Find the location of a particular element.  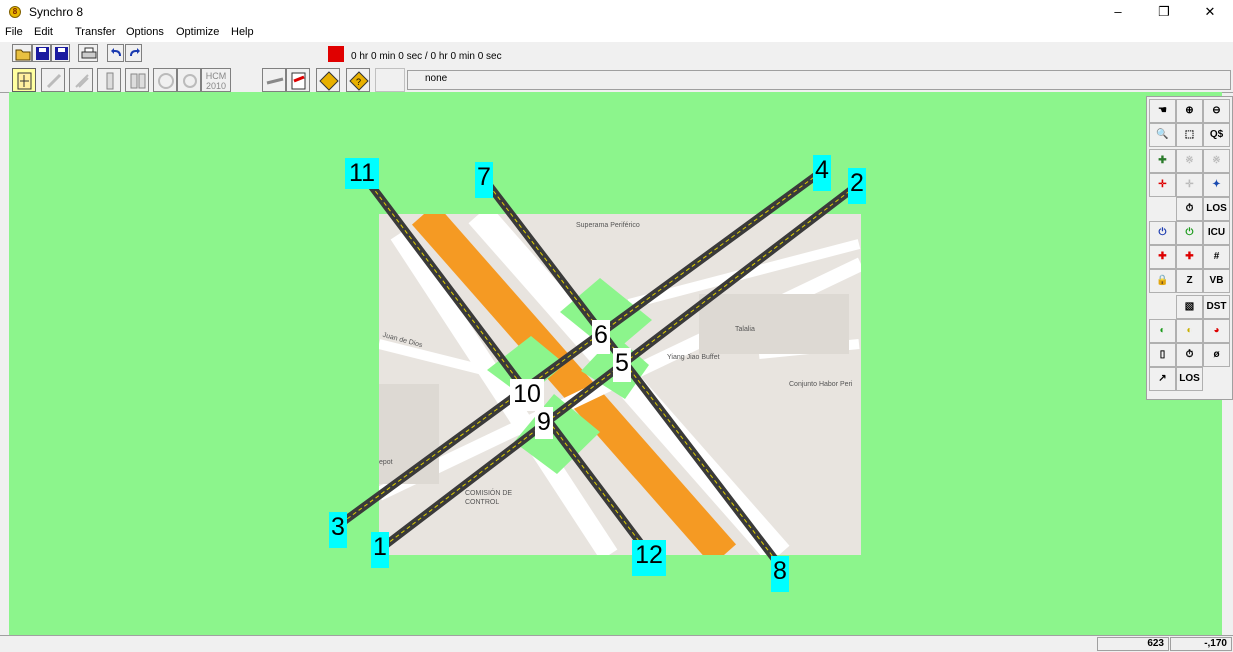

report-icon is located at coordinates (298, 81).